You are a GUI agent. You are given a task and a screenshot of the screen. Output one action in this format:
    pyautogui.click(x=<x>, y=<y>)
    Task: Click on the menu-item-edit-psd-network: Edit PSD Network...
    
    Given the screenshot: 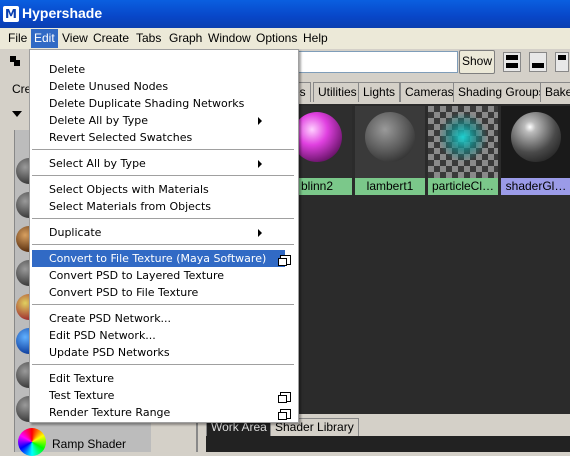 What is the action you would take?
    pyautogui.click(x=158, y=335)
    